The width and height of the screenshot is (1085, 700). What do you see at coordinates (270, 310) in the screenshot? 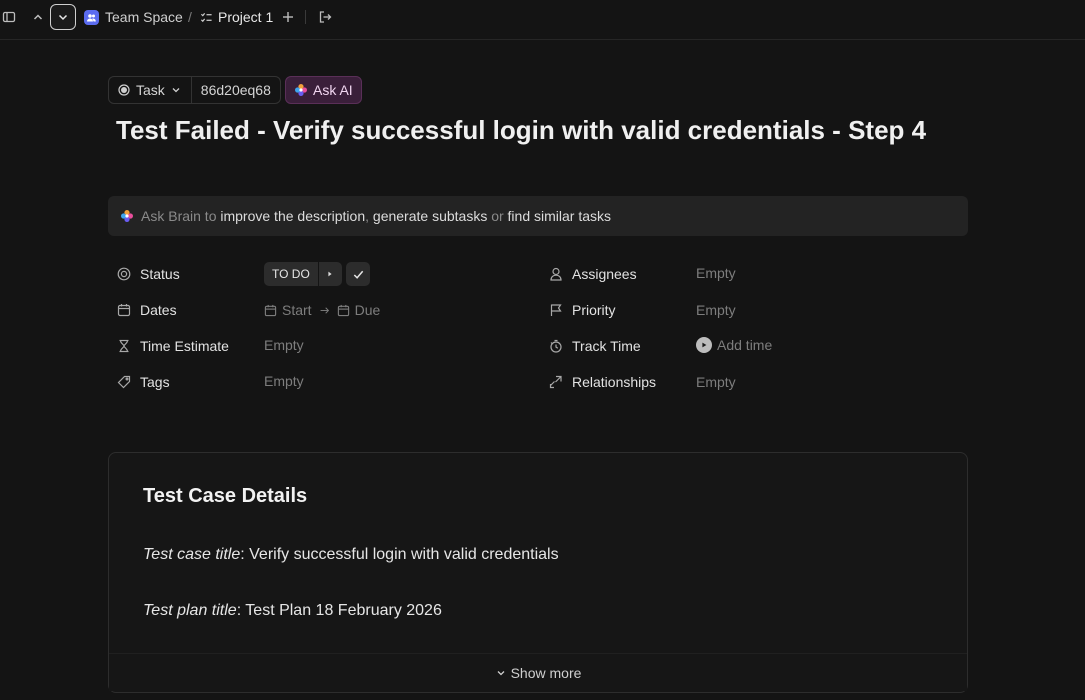
I see `start-calendar-icon` at bounding box center [270, 310].